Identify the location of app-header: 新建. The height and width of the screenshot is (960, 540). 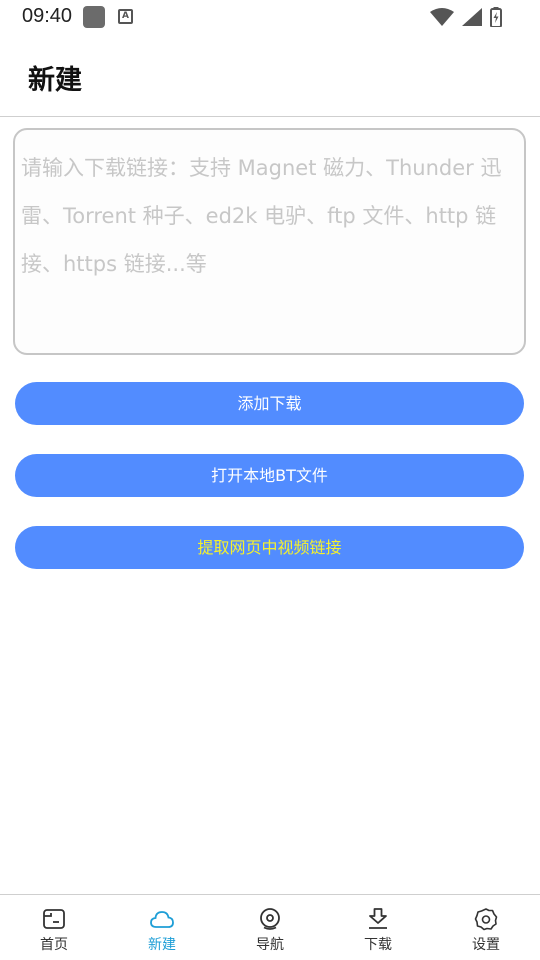
(270, 75).